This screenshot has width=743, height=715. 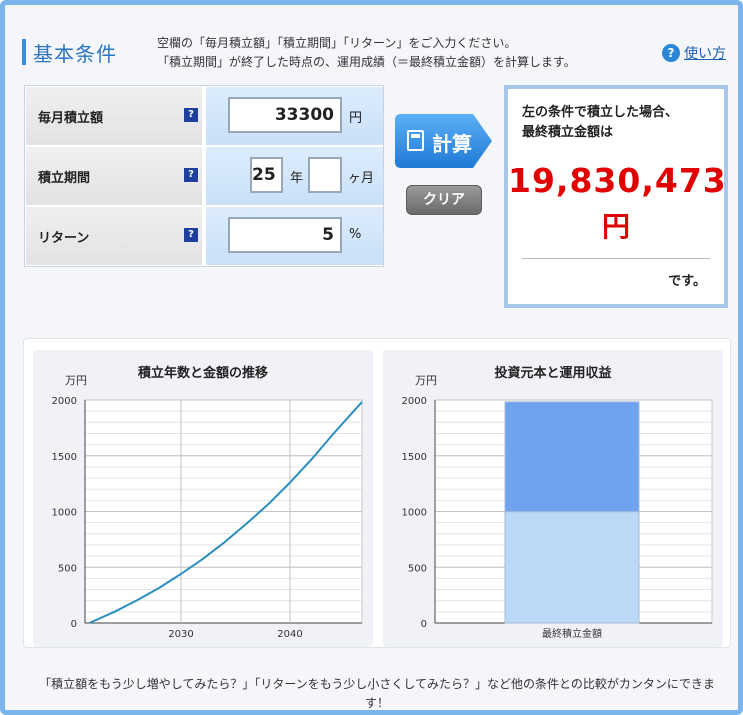 I want to click on calculate-button: 計算, so click(x=444, y=141).